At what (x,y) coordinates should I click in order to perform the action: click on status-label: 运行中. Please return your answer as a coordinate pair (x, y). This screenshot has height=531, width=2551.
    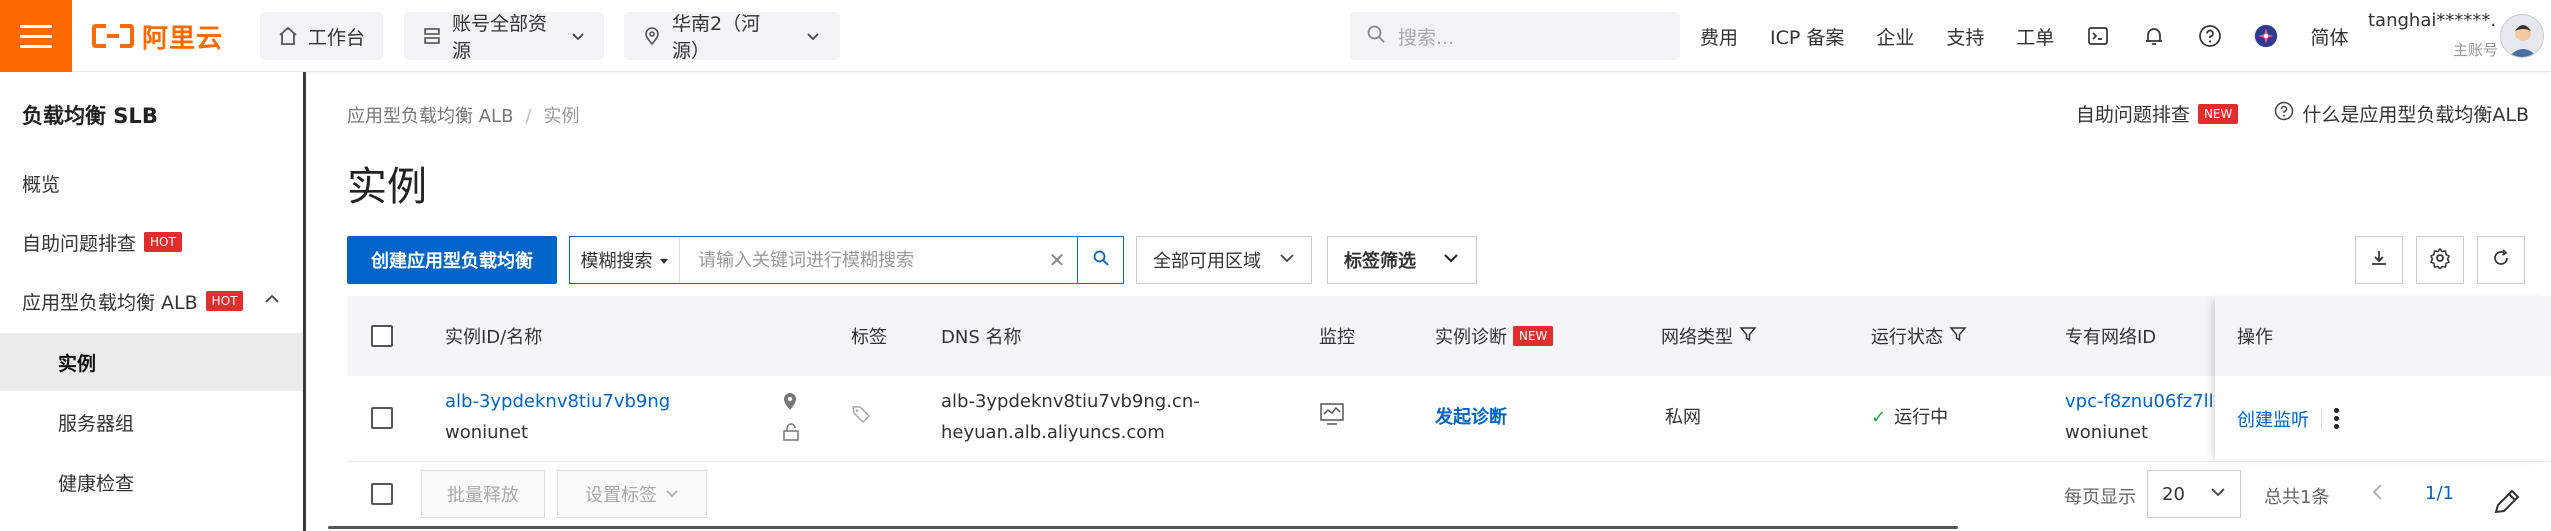
    Looking at the image, I should click on (1921, 417).